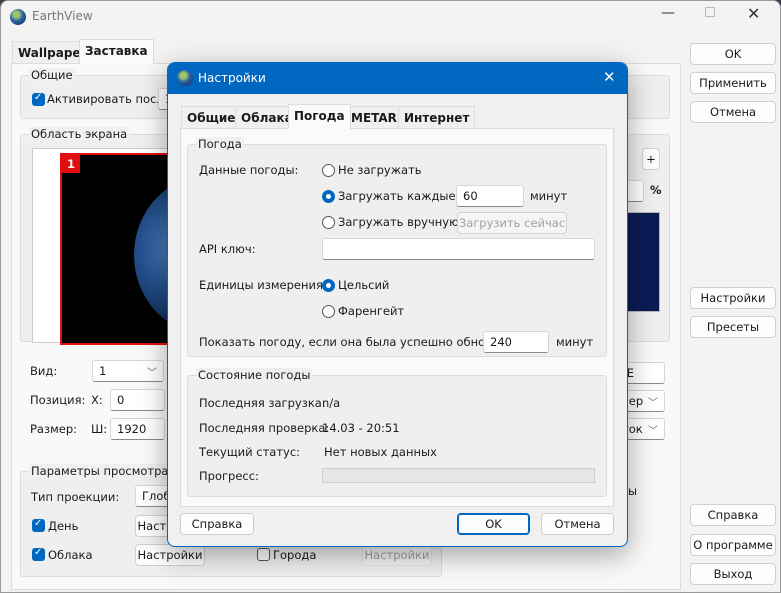  What do you see at coordinates (54, 429) in the screenshot?
I see `size-label: Размер:` at bounding box center [54, 429].